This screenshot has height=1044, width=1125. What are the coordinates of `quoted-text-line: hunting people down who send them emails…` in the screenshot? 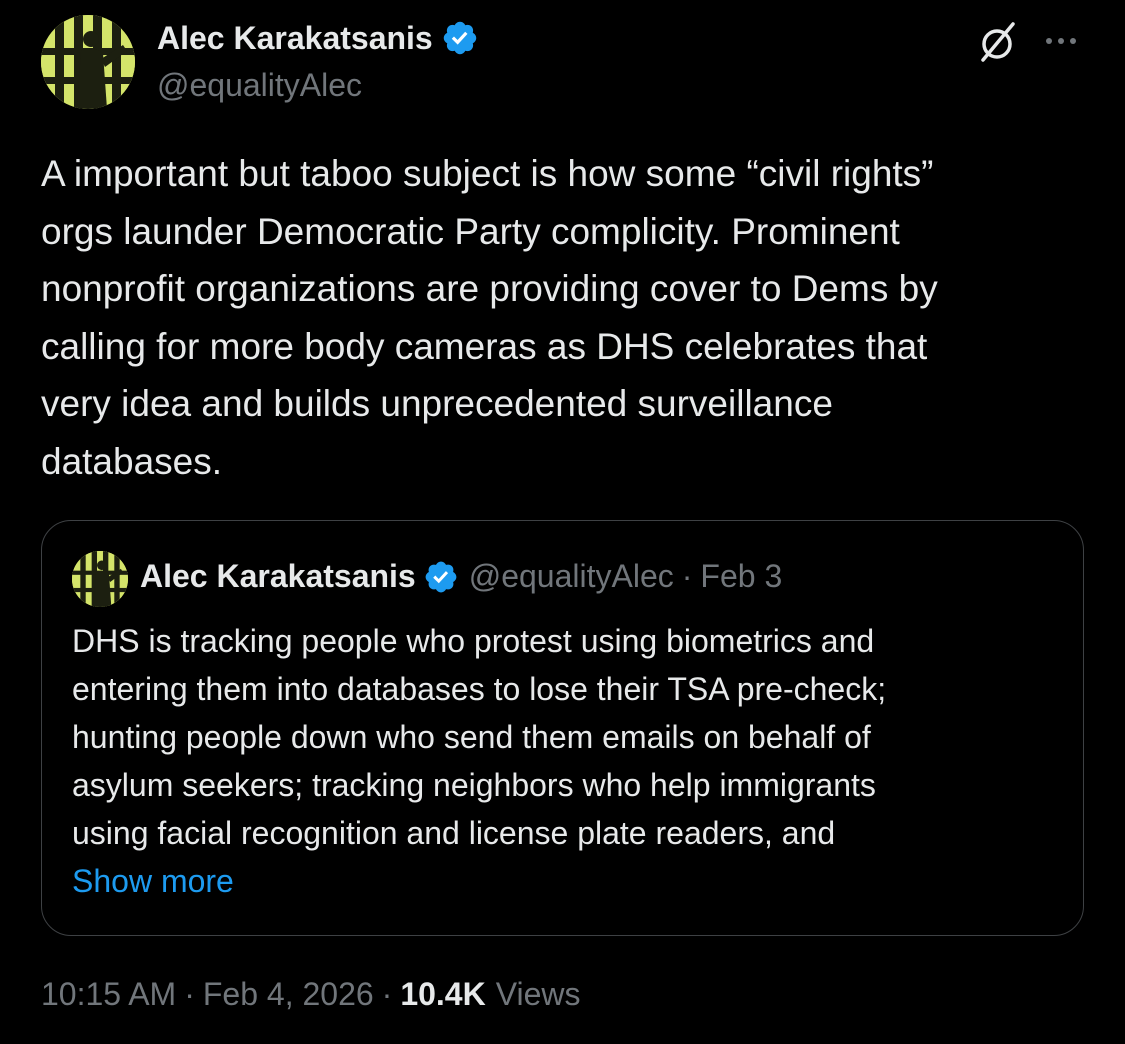 It's located at (471, 737).